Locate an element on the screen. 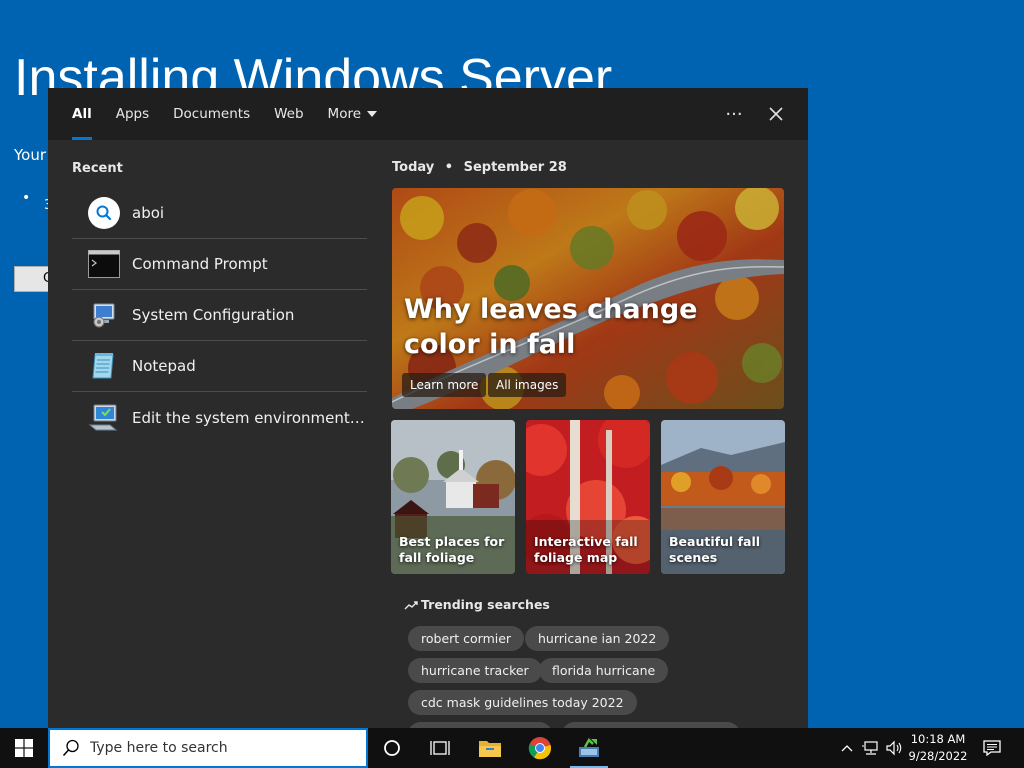 This screenshot has height=768, width=1024. task-view-button is located at coordinates (440, 748).